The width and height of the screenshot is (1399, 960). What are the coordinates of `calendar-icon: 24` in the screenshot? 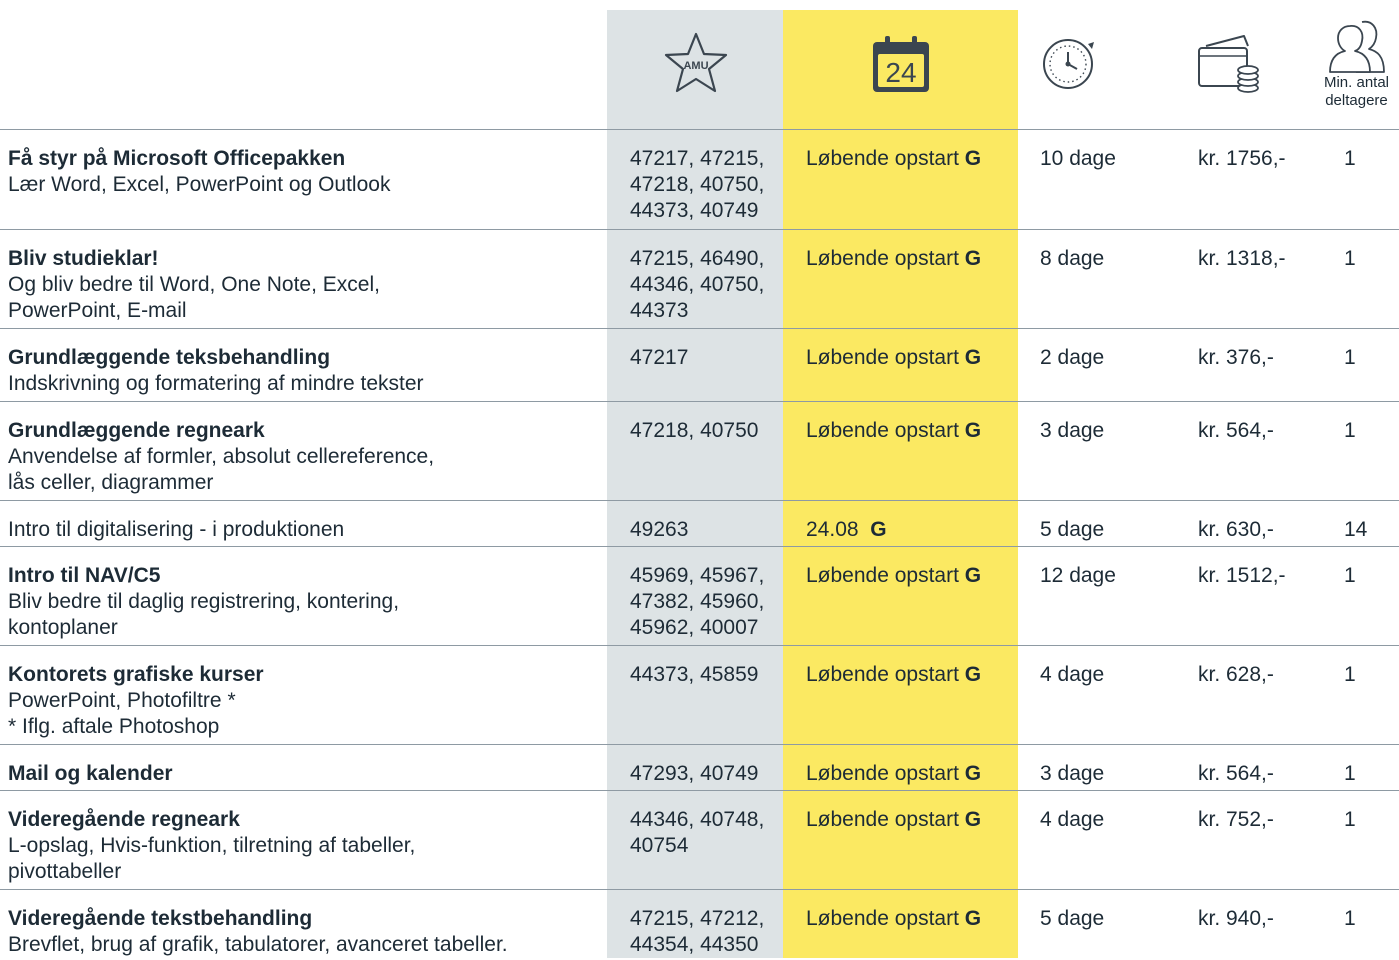 It's located at (901, 64).